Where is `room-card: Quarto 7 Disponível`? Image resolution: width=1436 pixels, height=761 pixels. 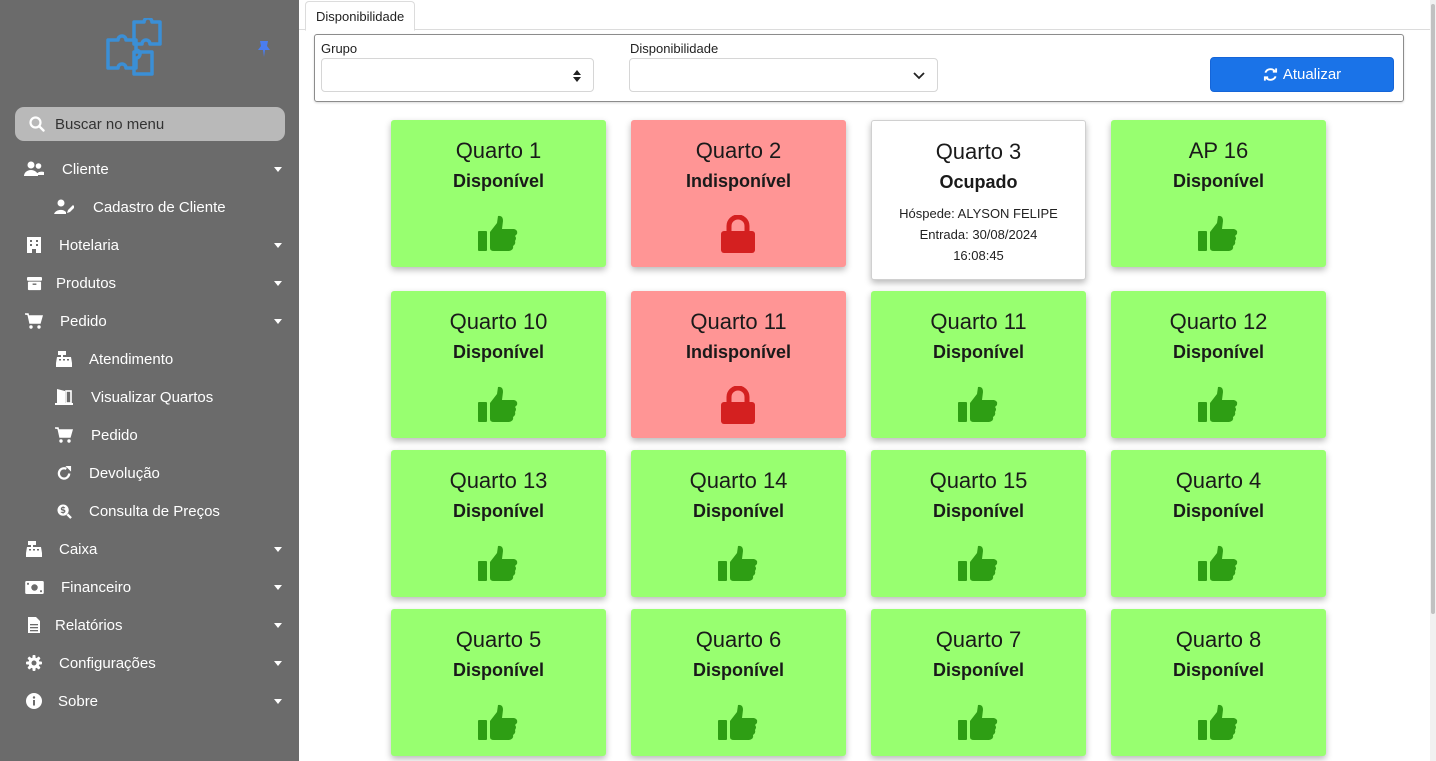 room-card: Quarto 7 Disponível is located at coordinates (978, 682).